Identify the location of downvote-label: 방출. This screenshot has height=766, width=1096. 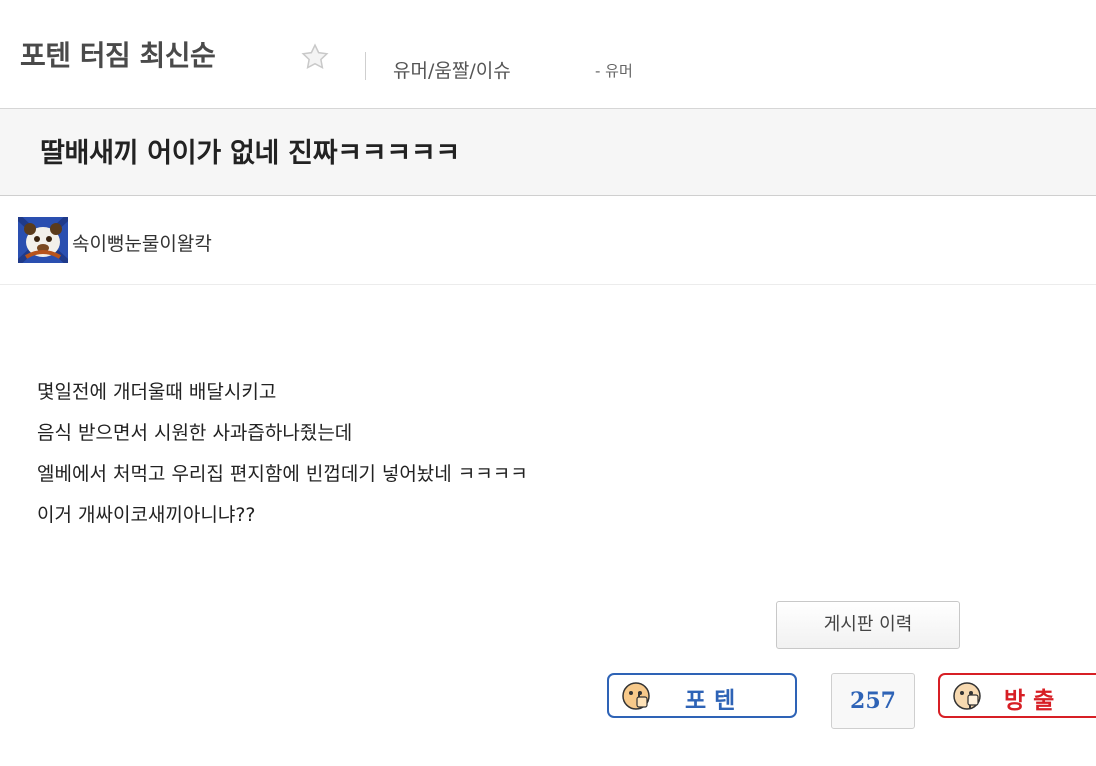
(1033, 701).